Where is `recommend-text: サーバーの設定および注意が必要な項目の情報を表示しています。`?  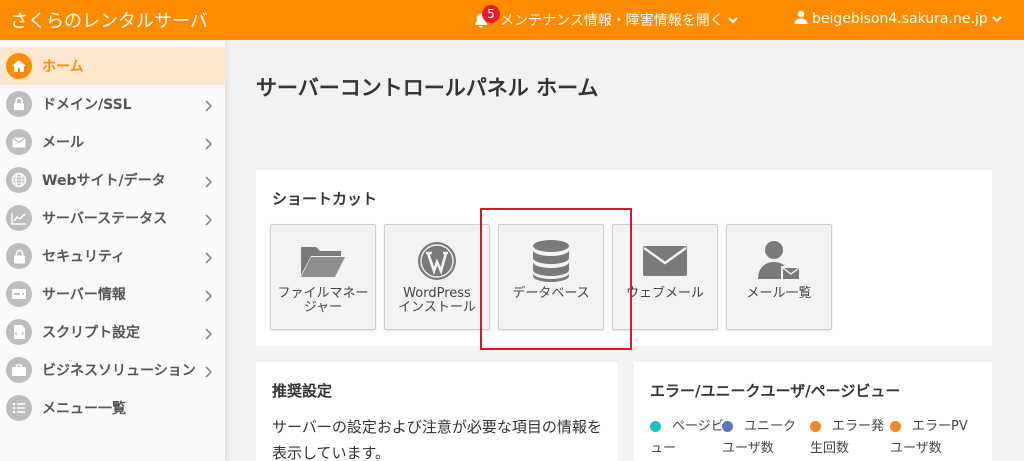 recommend-text: サーバーの設定および注意が必要な項目の情報を表示しています。 is located at coordinates (437, 439).